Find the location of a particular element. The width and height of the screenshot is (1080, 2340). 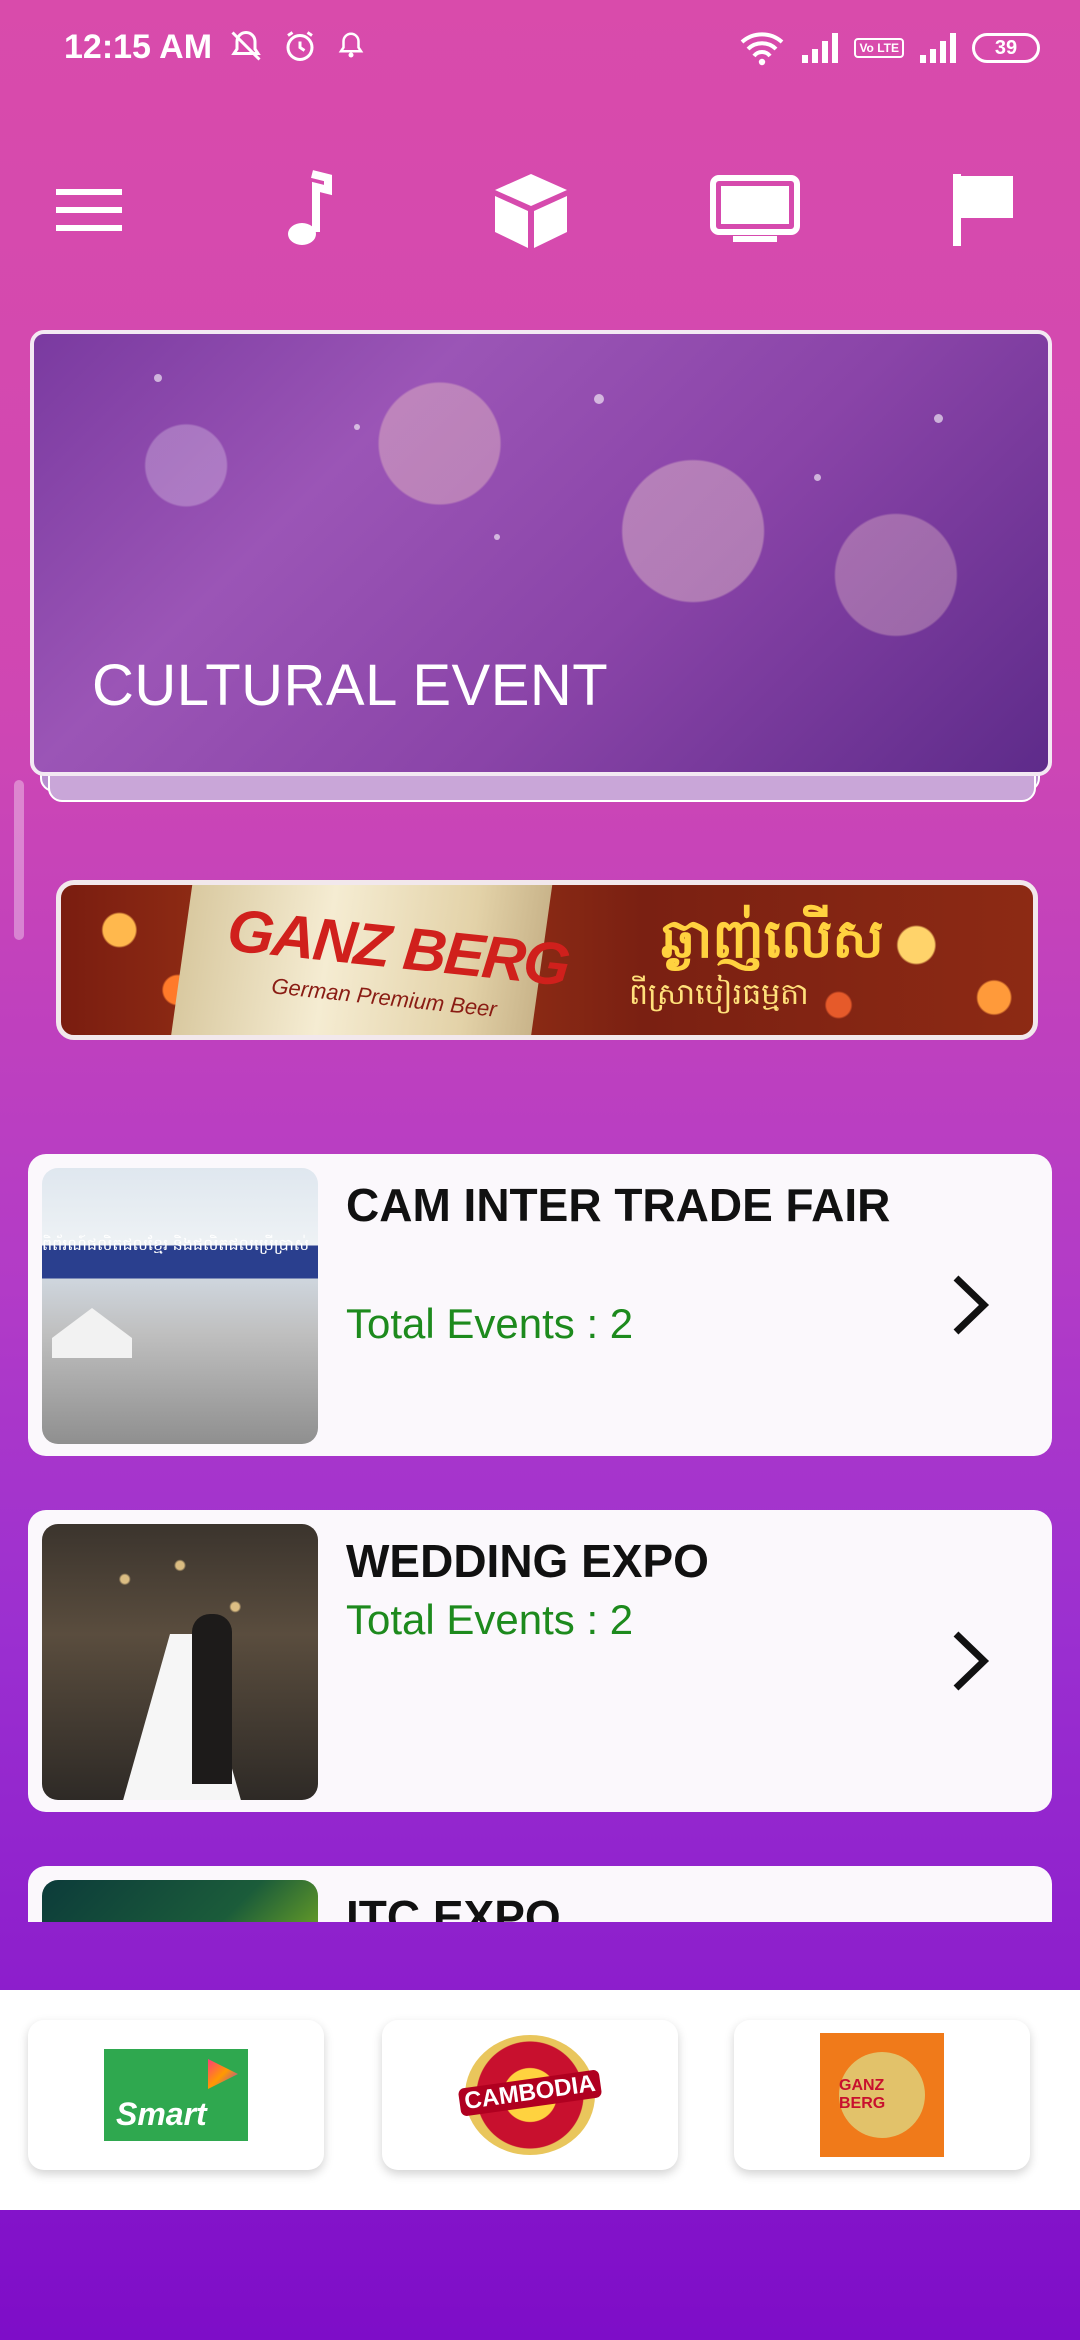

battery-indicator: 39 is located at coordinates (1006, 48).